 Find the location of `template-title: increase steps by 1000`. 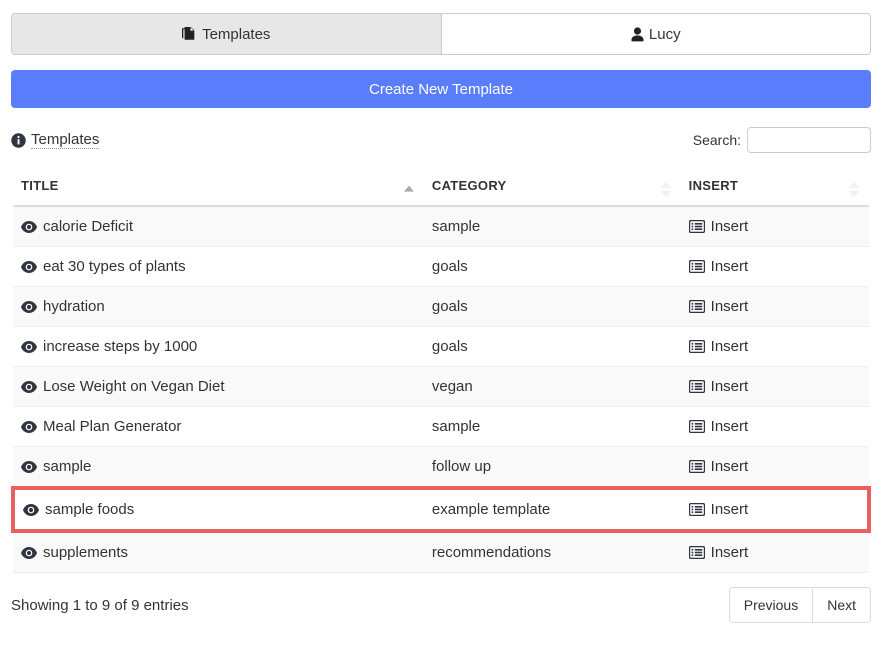

template-title: increase steps by 1000 is located at coordinates (120, 346).